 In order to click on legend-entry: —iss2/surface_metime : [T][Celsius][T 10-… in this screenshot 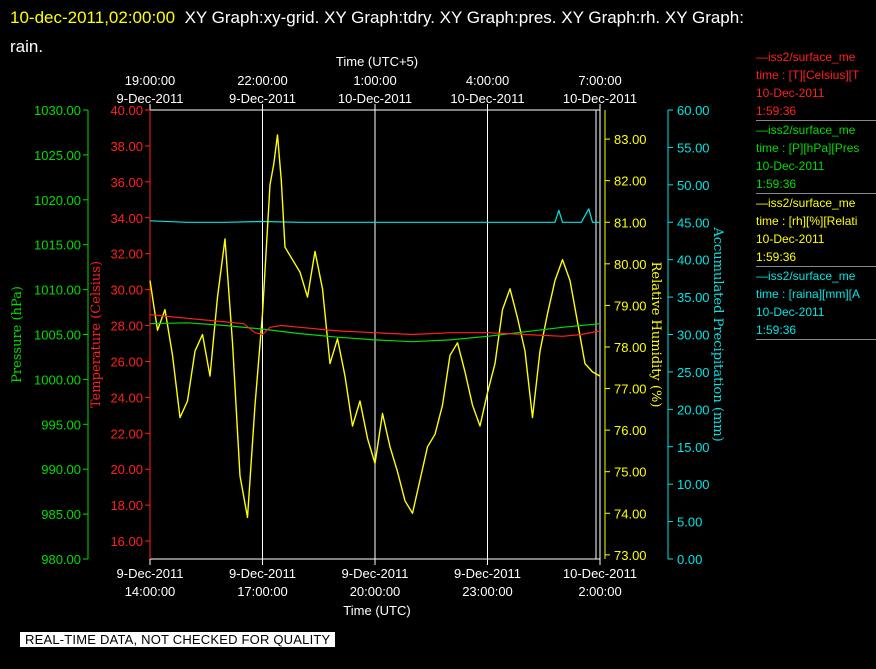, I will do `click(816, 84)`.